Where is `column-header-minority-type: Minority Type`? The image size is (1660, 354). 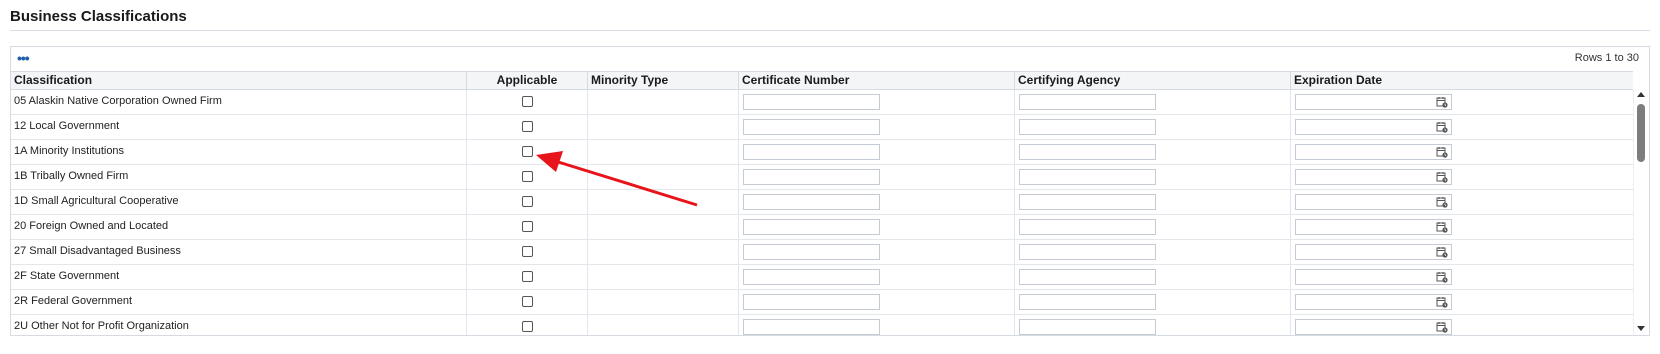
column-header-minority-type: Minority Type is located at coordinates (663, 80).